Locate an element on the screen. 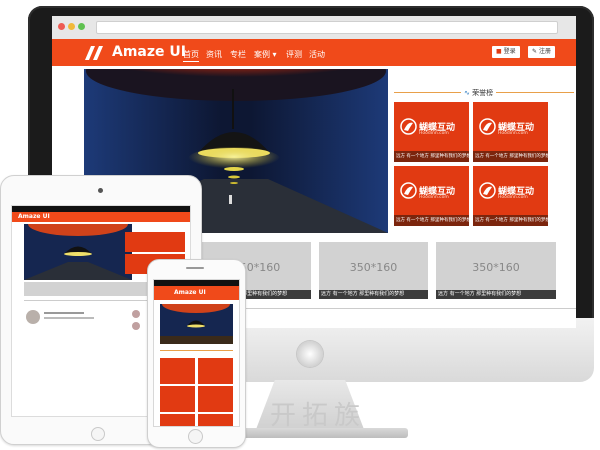  tablet-hero-image is located at coordinates (78, 252).